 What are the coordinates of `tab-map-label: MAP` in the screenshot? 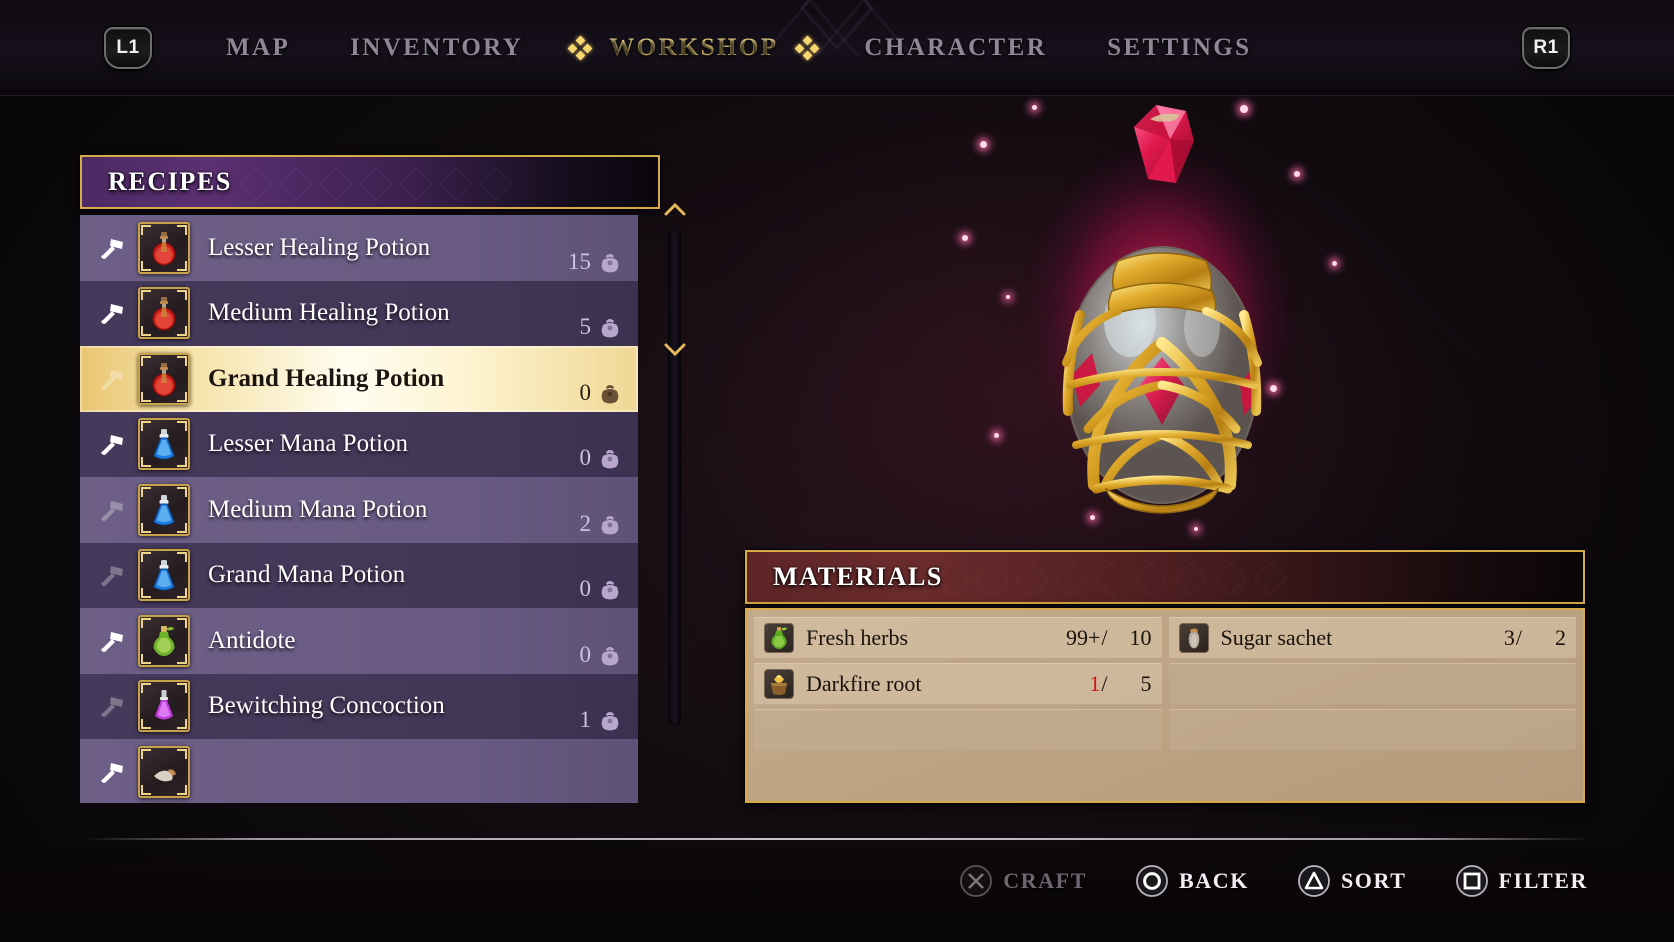 It's located at (258, 47).